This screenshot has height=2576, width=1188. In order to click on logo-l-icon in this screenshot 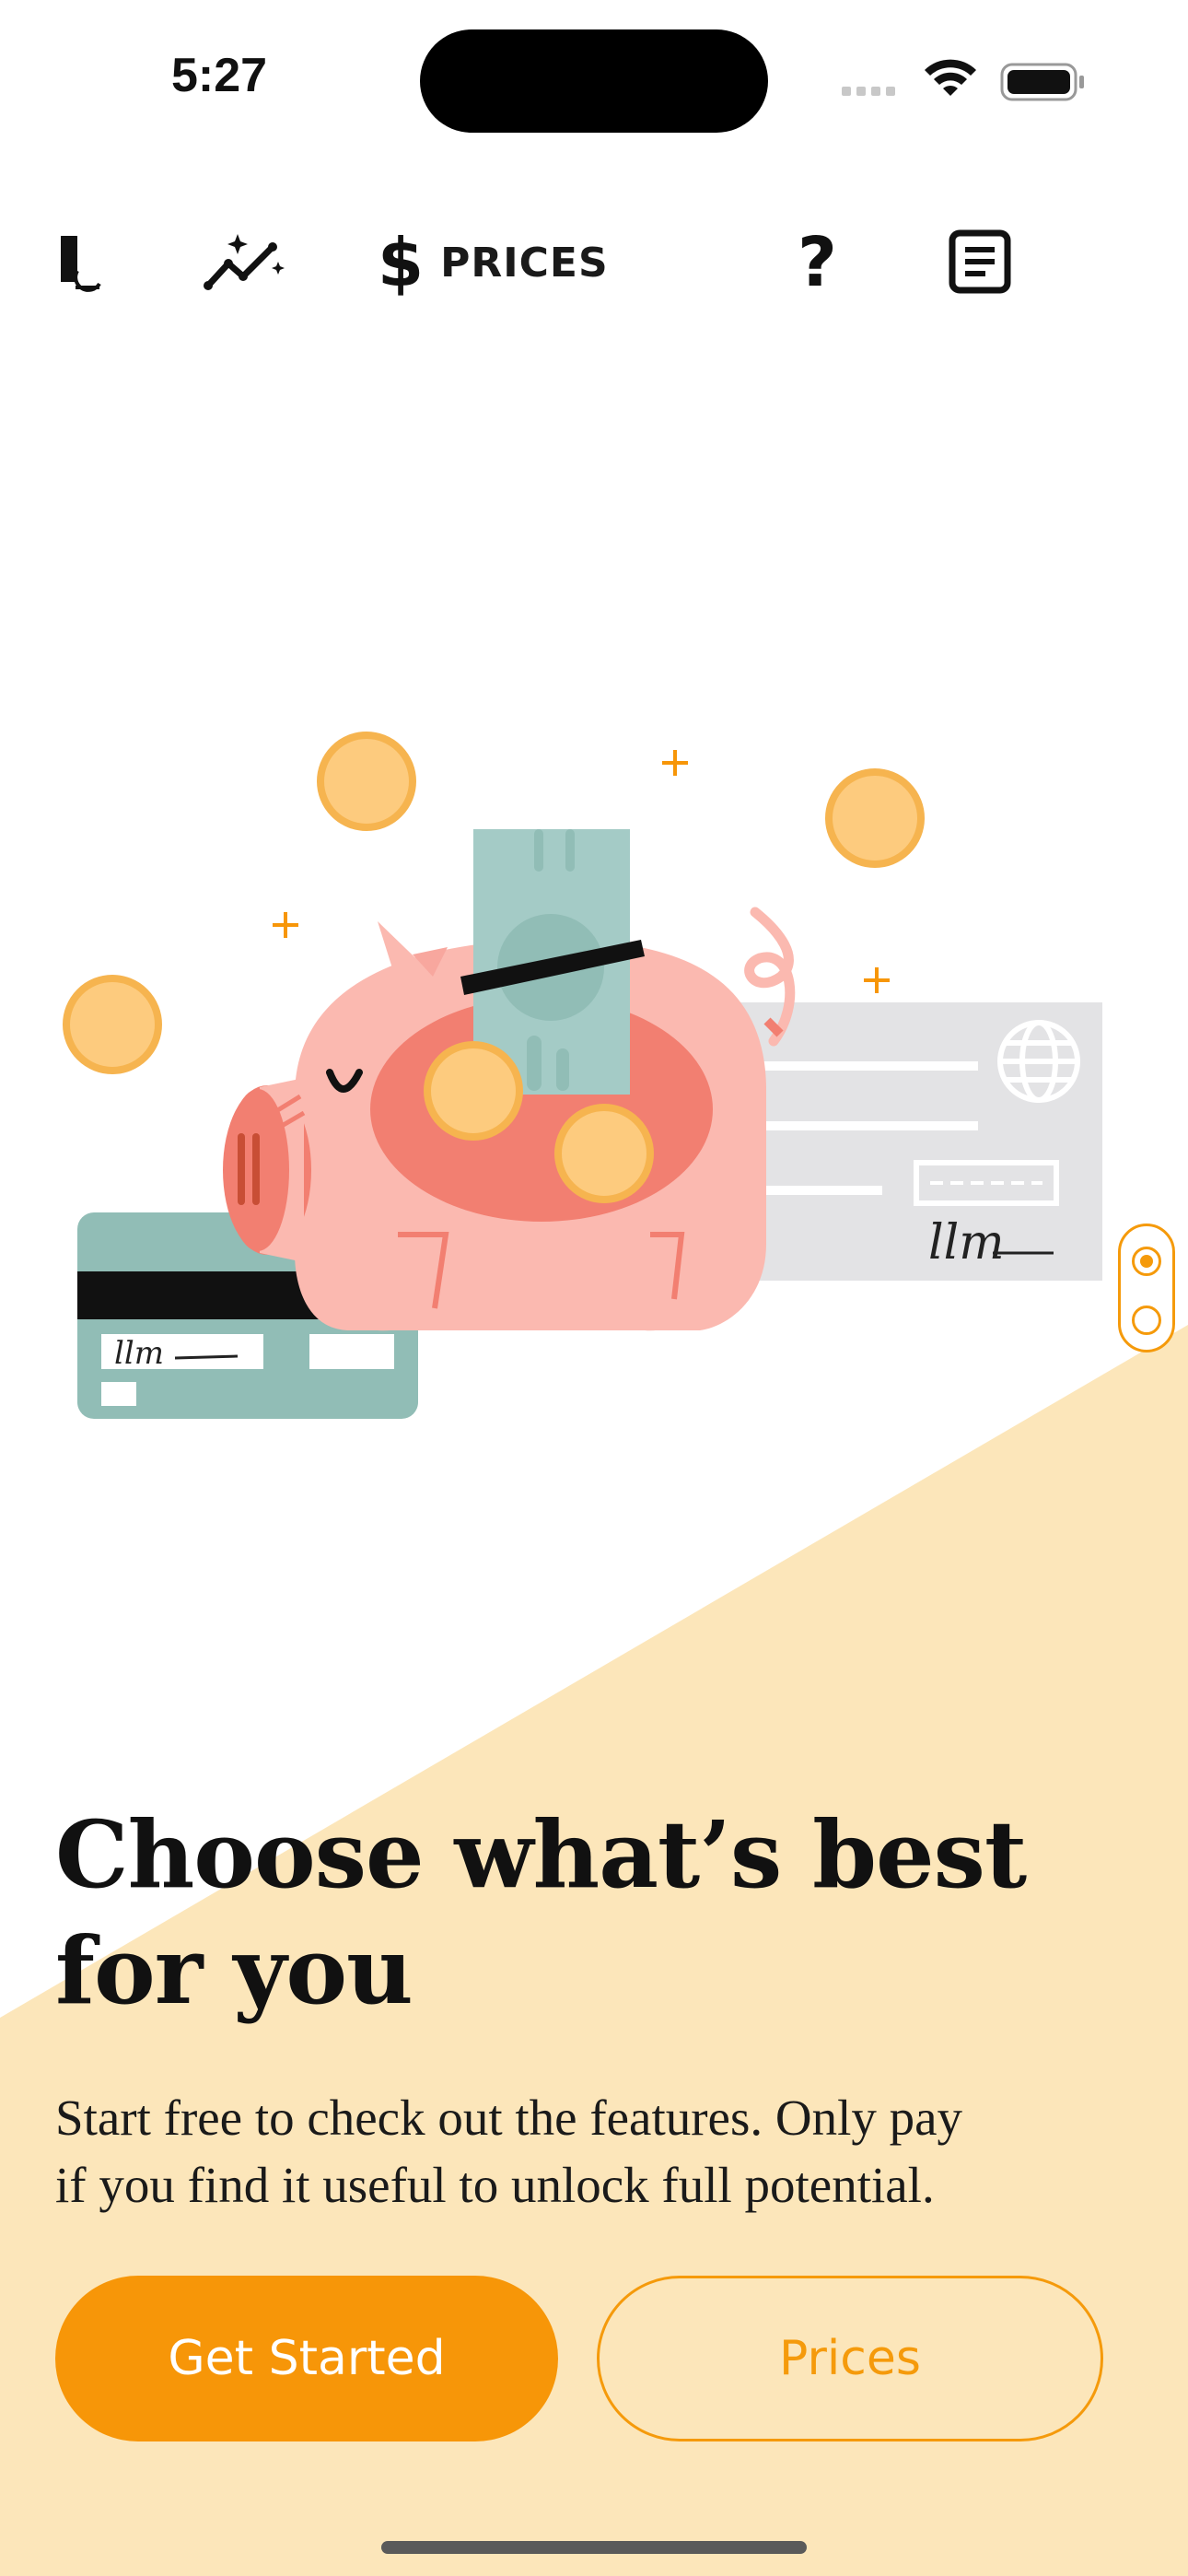, I will do `click(81, 264)`.